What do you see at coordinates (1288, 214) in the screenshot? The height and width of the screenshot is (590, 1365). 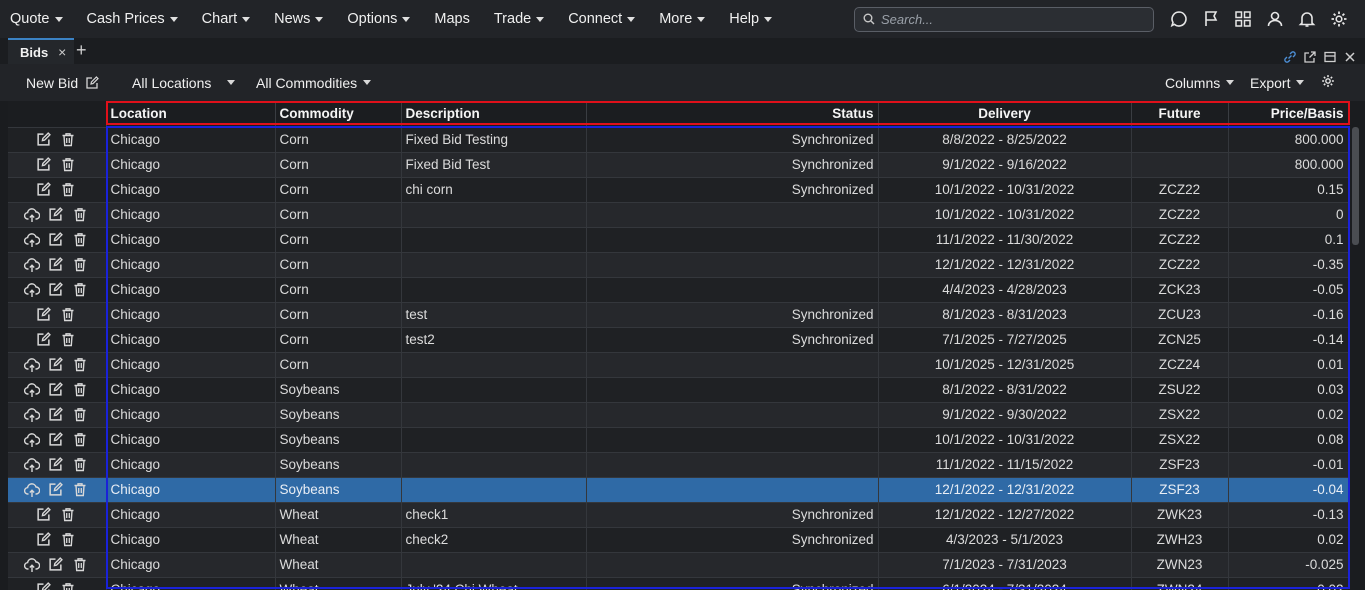 I see `cell-price-basis: 0` at bounding box center [1288, 214].